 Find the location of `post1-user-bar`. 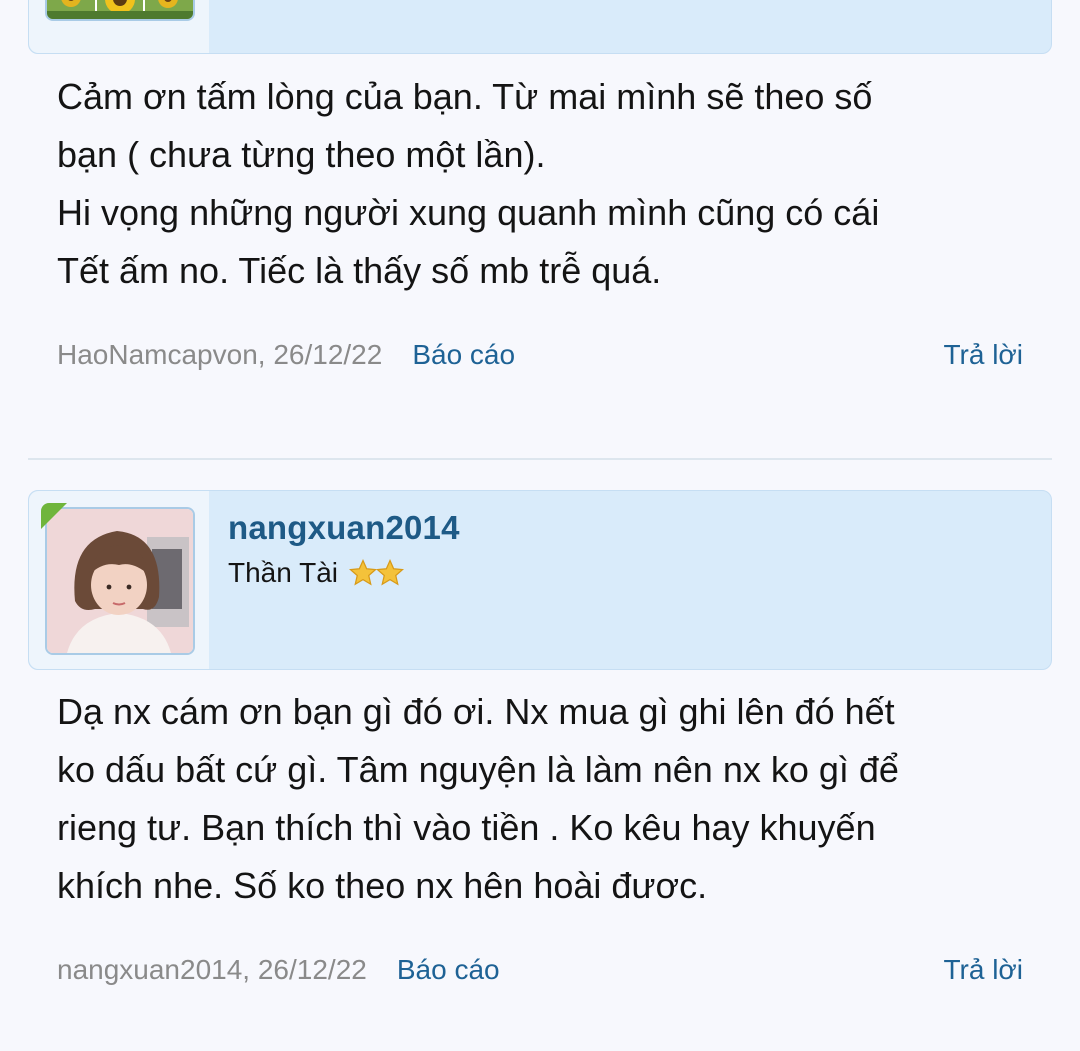

post1-user-bar is located at coordinates (540, 27).